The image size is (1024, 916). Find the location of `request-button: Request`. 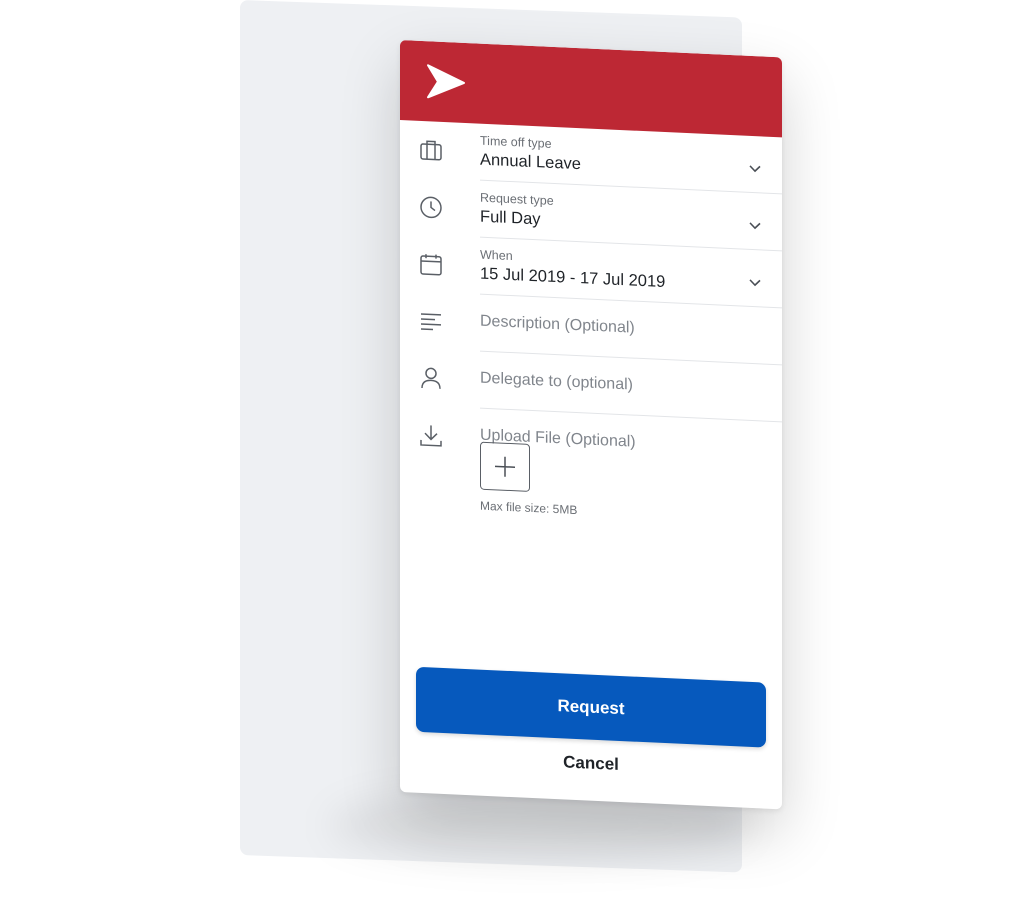

request-button: Request is located at coordinates (591, 707).